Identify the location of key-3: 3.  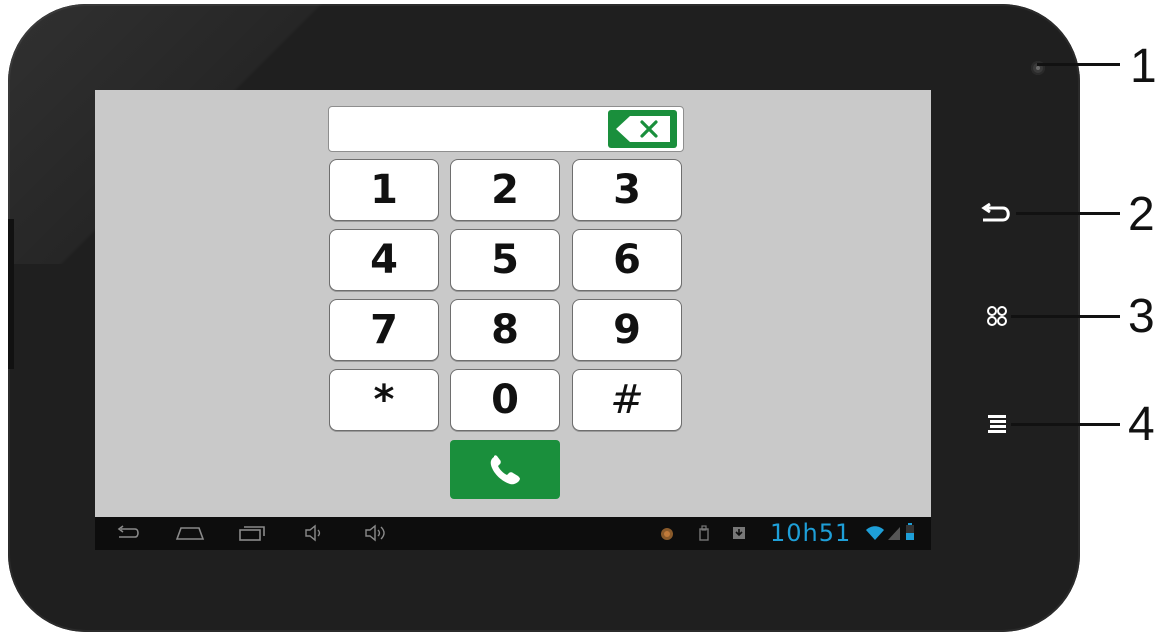
(627, 190).